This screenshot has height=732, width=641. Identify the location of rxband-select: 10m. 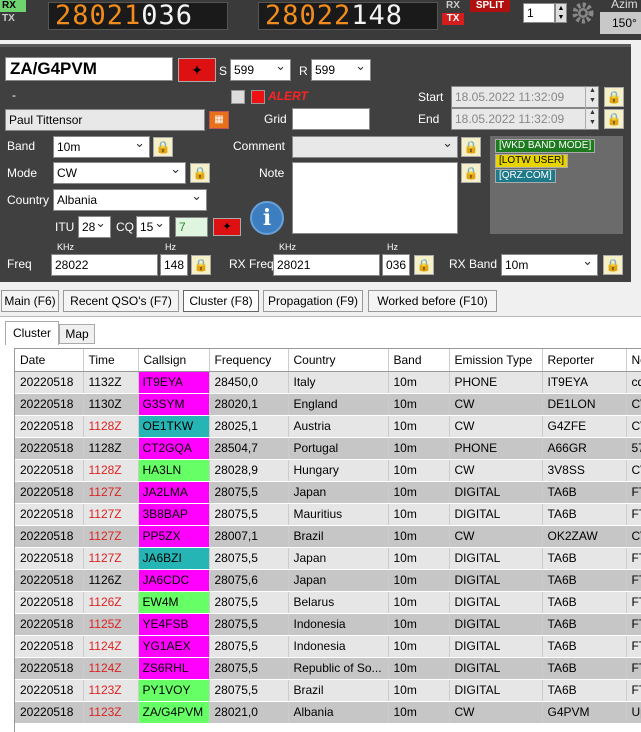
(549, 265).